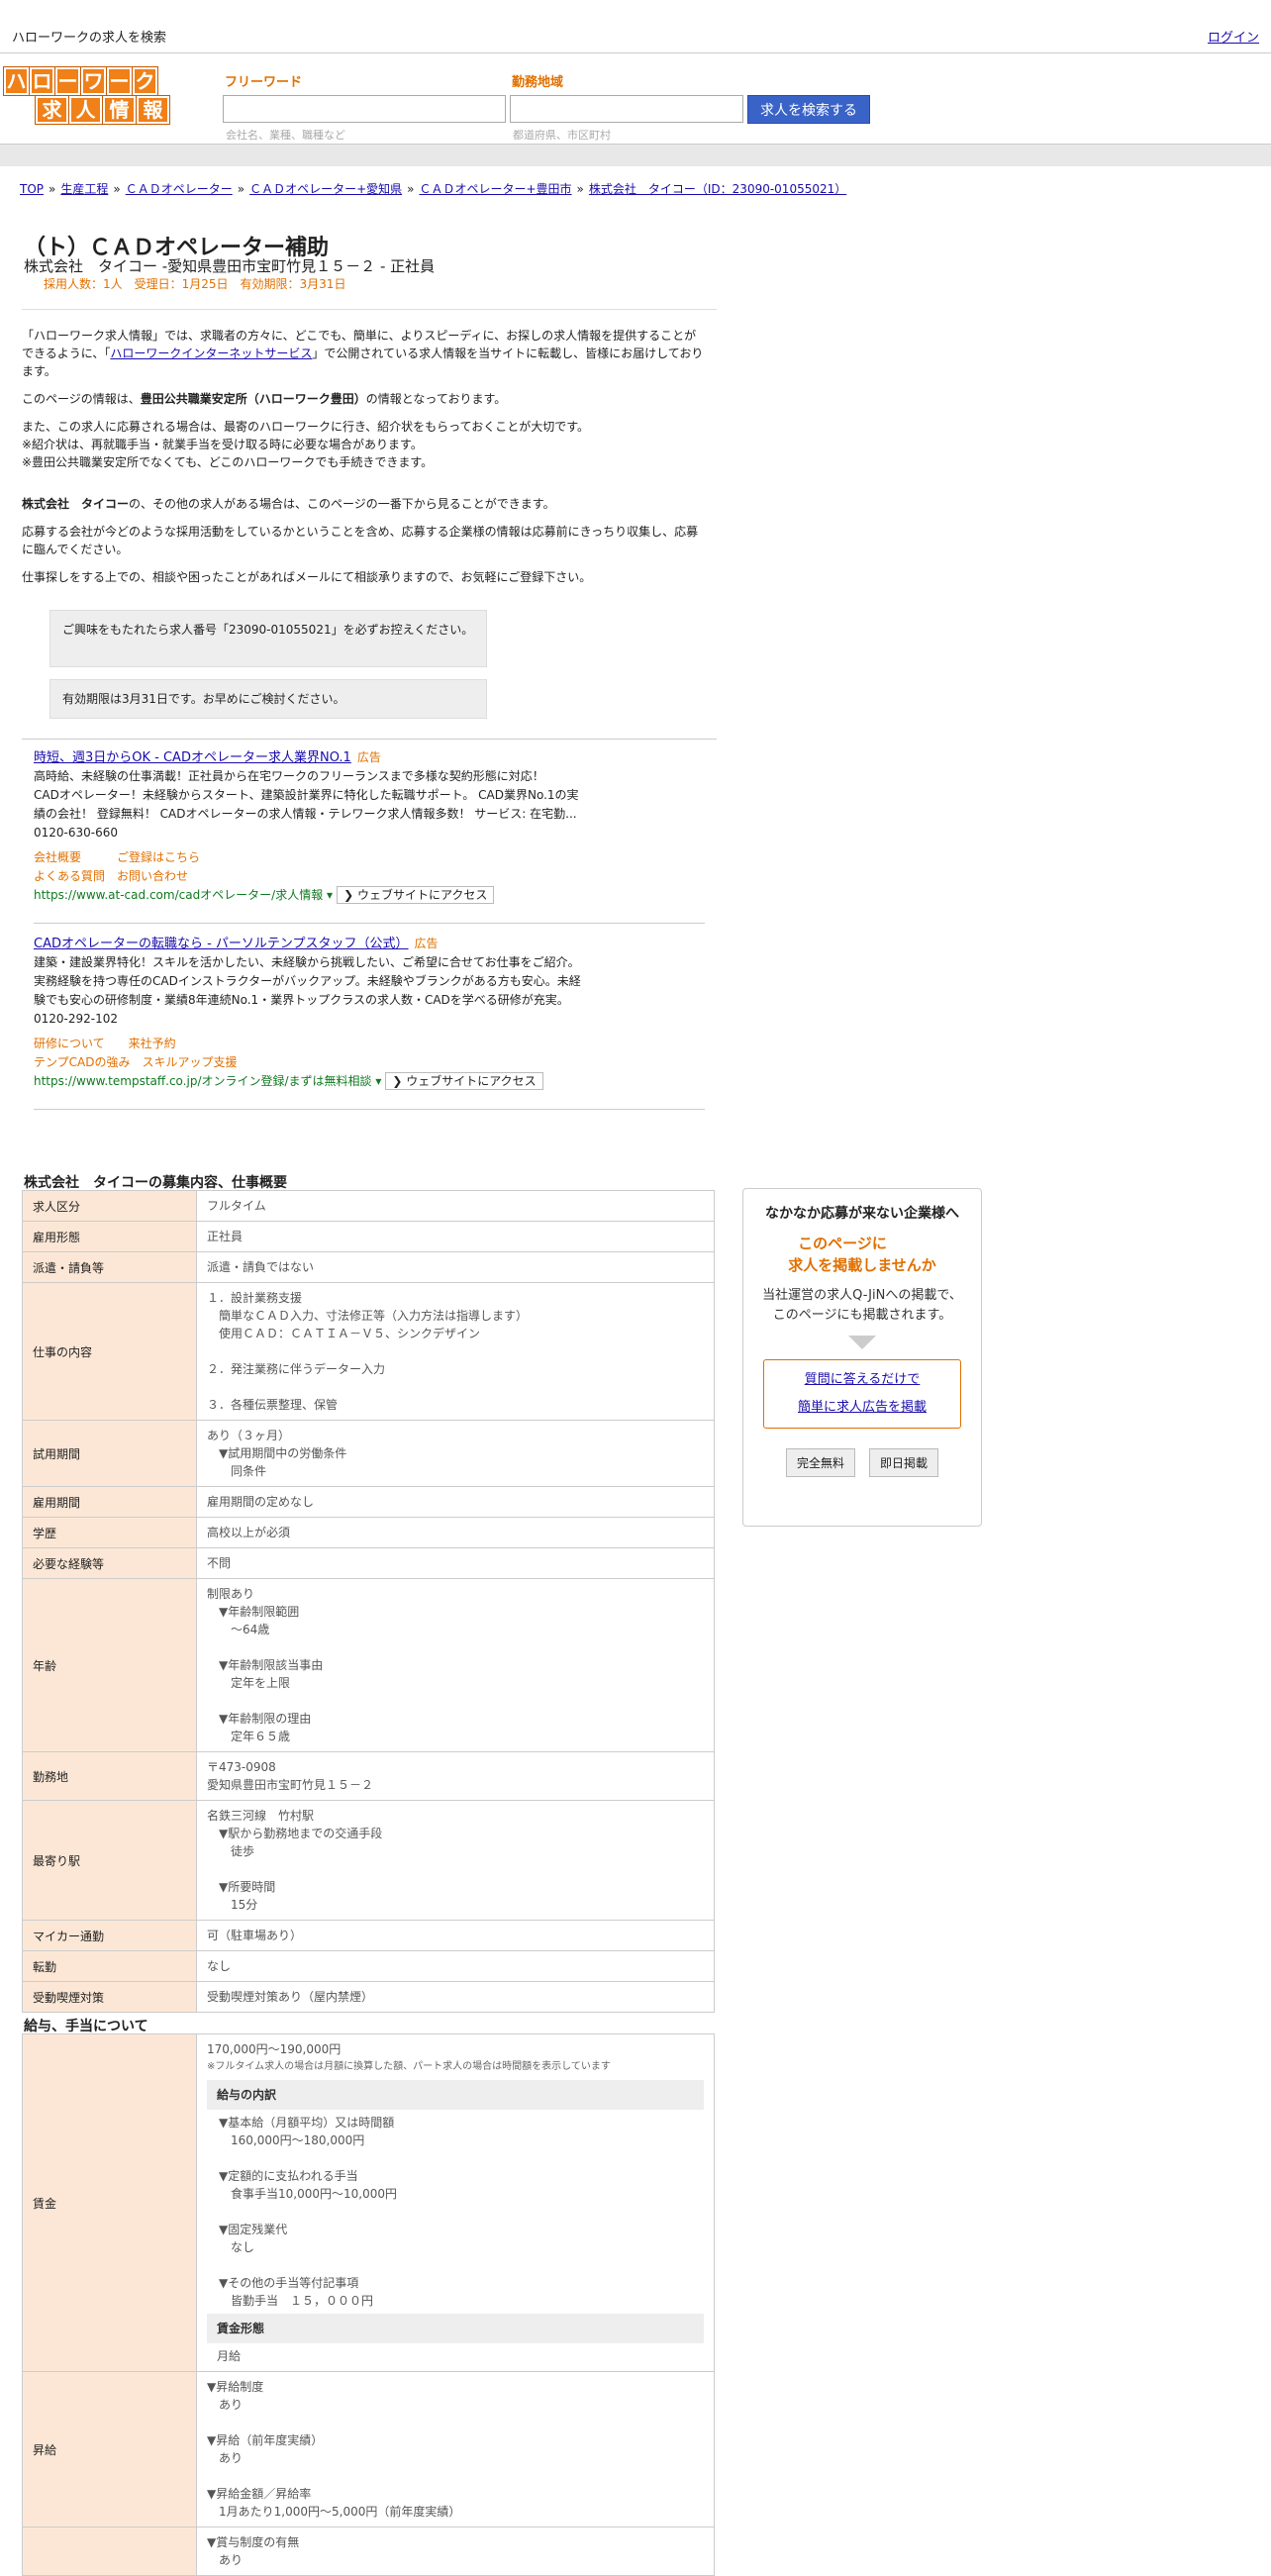 The image size is (1271, 2576). I want to click on row-value: 派遣・請負ではない, so click(456, 1267).